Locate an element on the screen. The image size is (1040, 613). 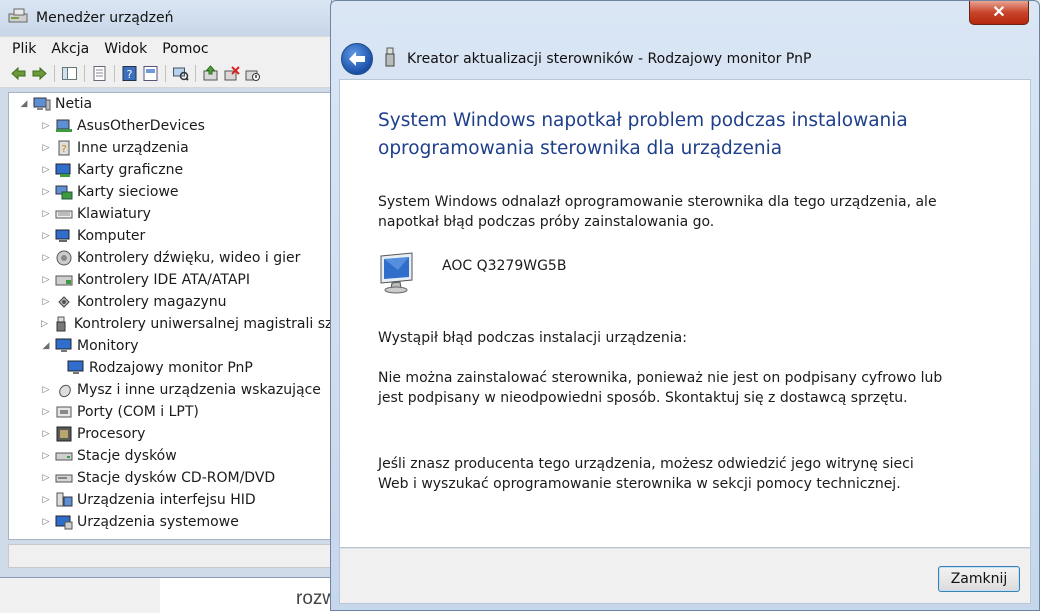
tree-category-item: ▷ AsusOtherDevices is located at coordinates (170, 126).